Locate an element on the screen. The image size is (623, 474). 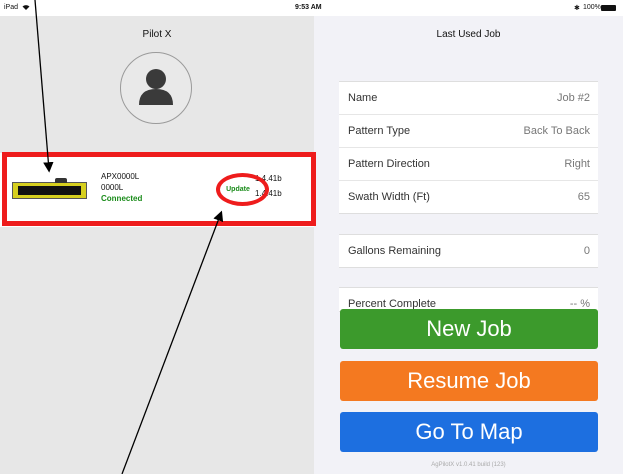
connection-status: Connected is located at coordinates (122, 198).